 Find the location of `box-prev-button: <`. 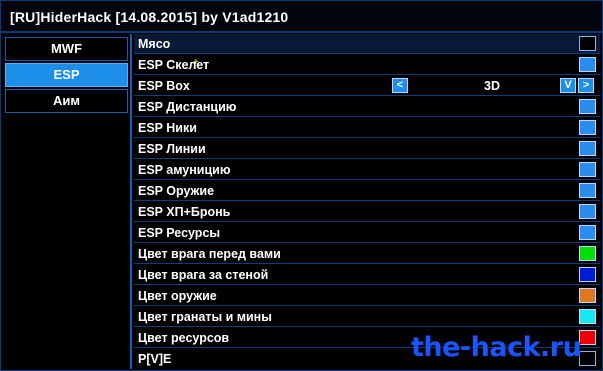

box-prev-button: < is located at coordinates (400, 85).